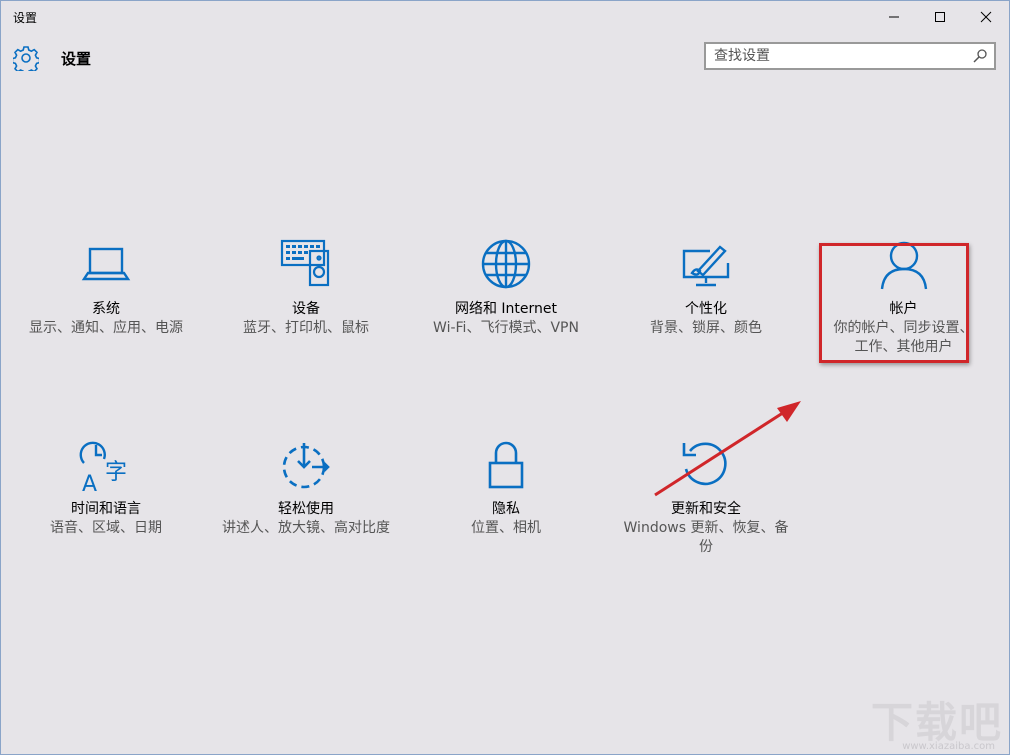 The width and height of the screenshot is (1010, 755). Describe the element at coordinates (506, 309) in the screenshot. I see `tile-name: 网络和 Internet` at that location.